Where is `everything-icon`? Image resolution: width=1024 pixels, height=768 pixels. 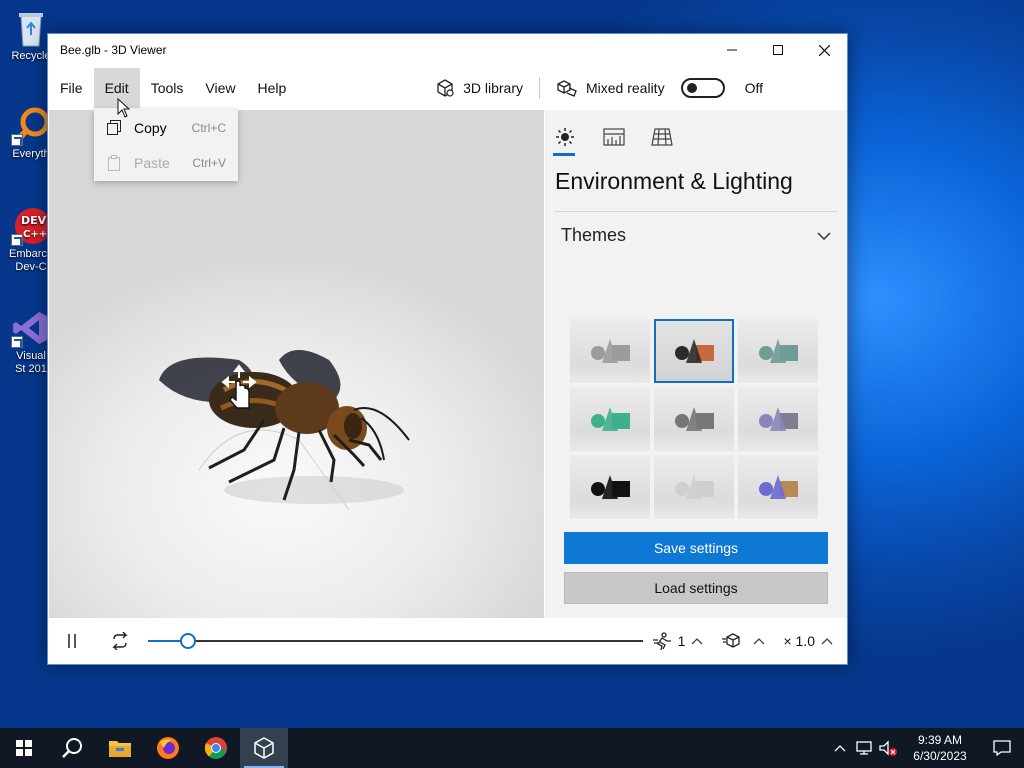 everything-icon is located at coordinates (31, 126).